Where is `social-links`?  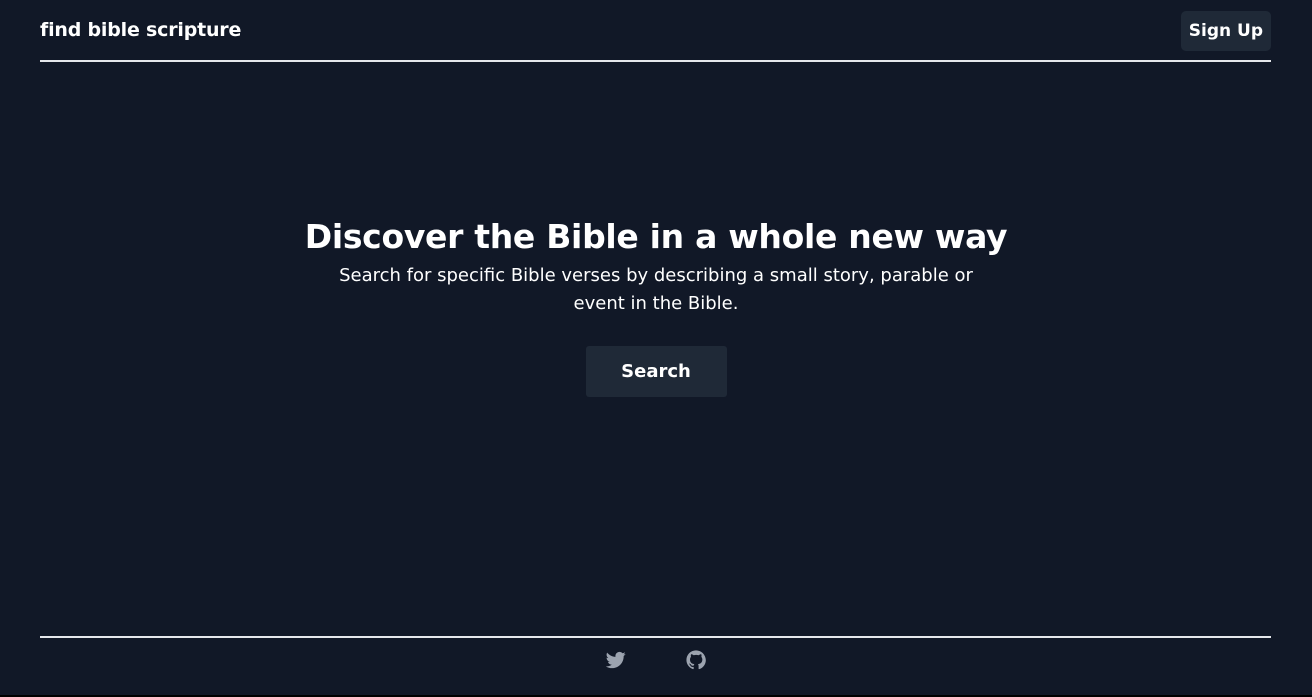
social-links is located at coordinates (655, 660).